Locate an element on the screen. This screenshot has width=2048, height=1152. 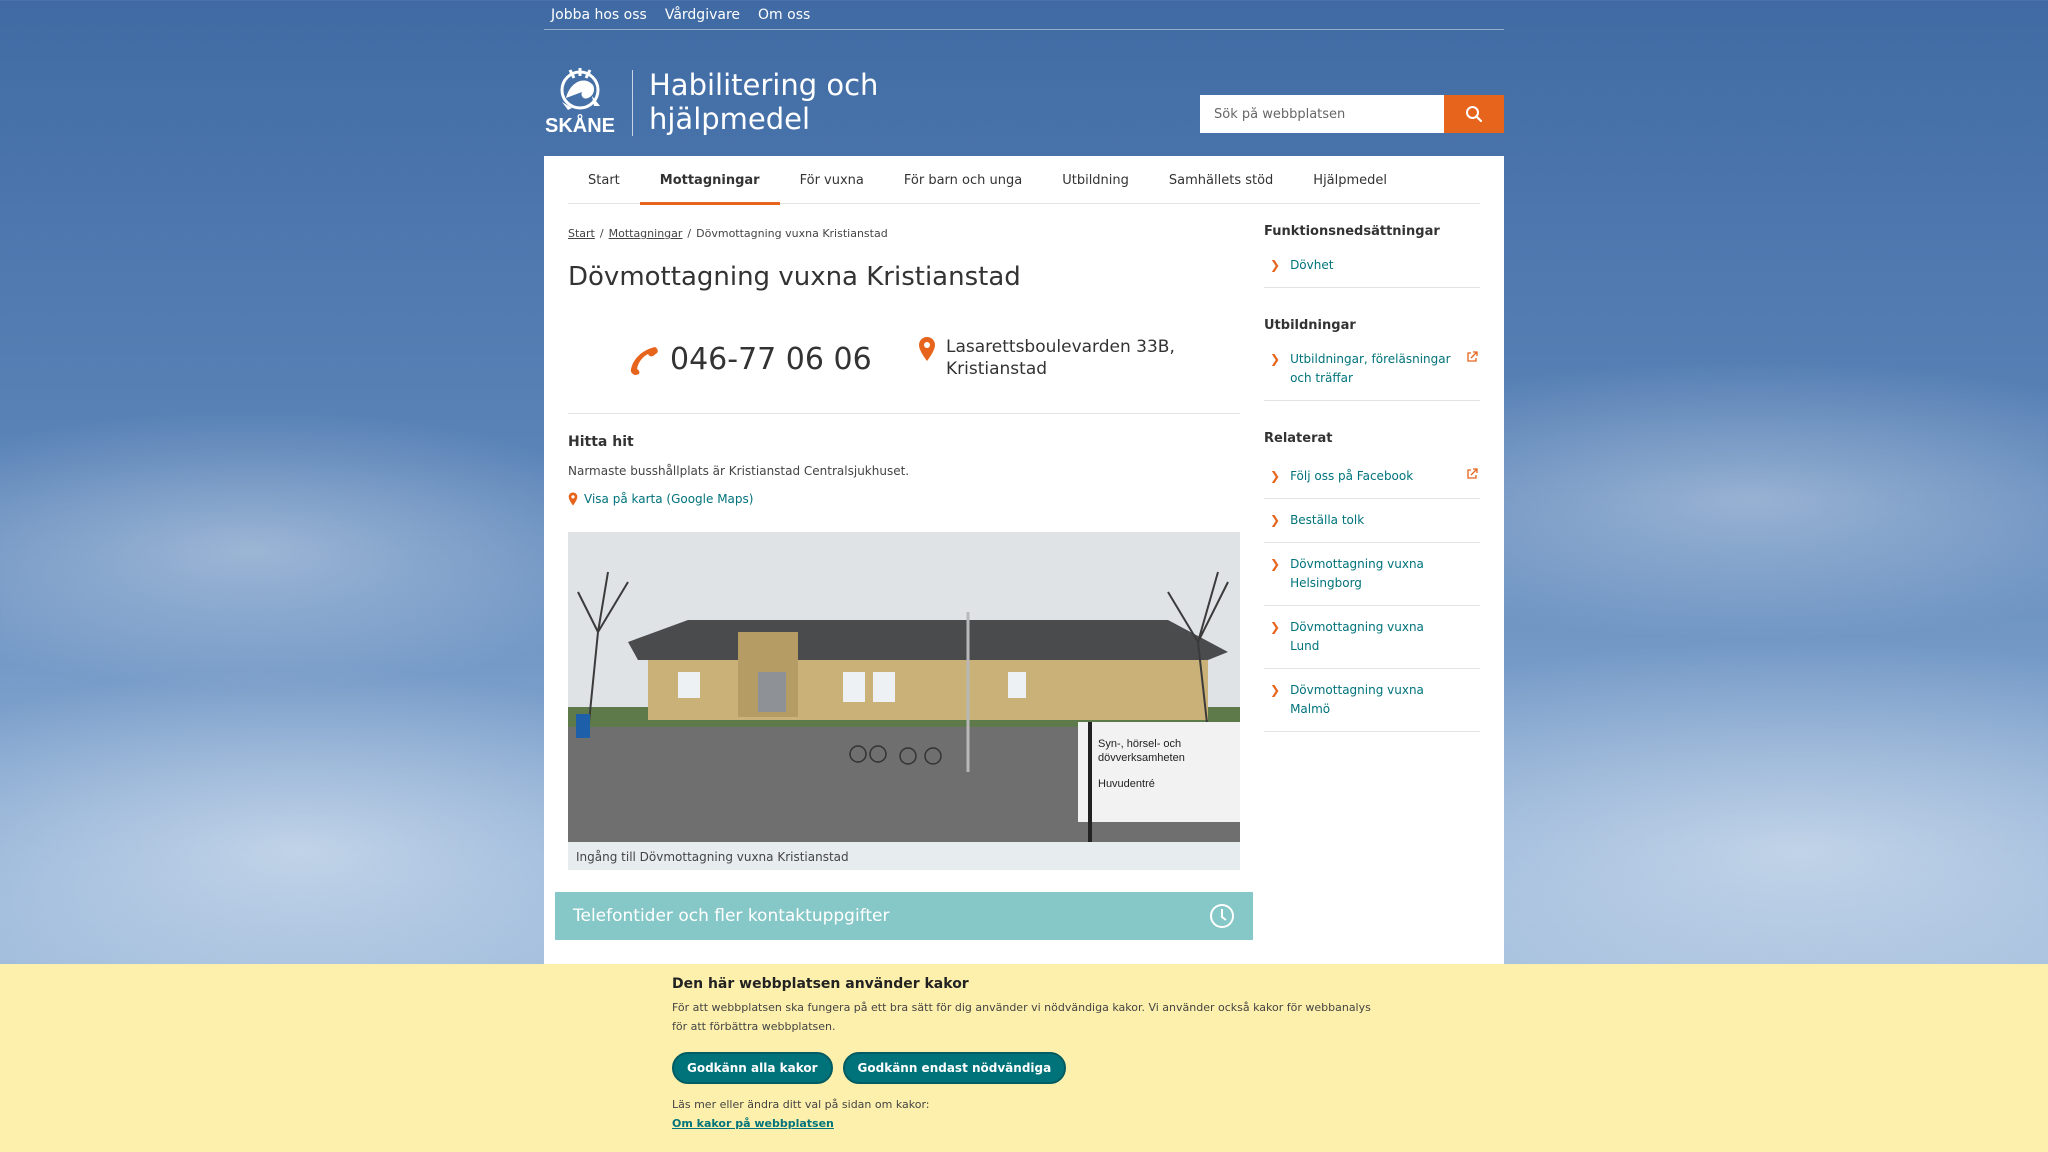
accept-necessary-cookies-button: Godkänn endast nödvändiga is located at coordinates (954, 1068).